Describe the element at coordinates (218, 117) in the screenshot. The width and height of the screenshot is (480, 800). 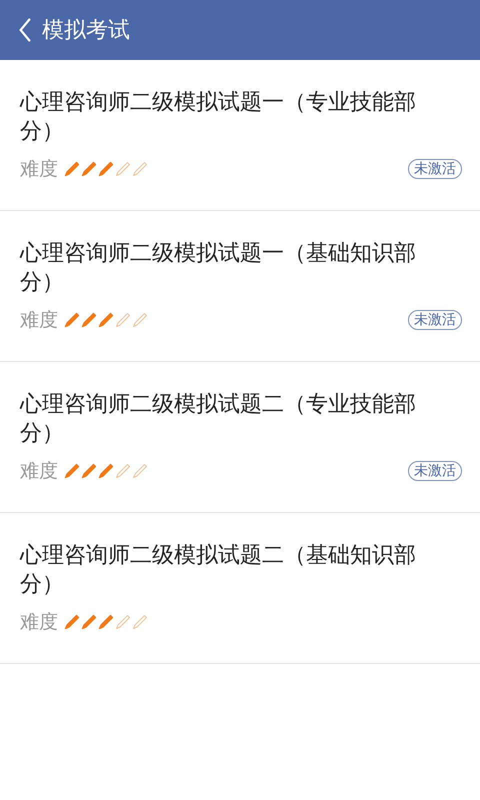
I see `exam-title: 心理咨询师二级模拟试题一（专业技能部分）` at that location.